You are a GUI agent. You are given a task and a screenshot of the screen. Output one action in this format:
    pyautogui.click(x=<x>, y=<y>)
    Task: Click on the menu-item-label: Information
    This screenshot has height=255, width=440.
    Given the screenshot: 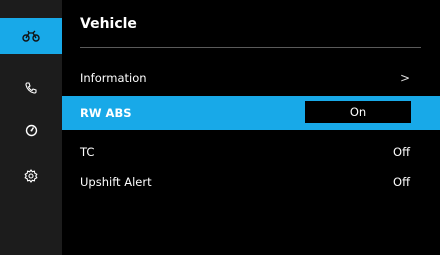 What is the action you would take?
    pyautogui.click(x=113, y=78)
    